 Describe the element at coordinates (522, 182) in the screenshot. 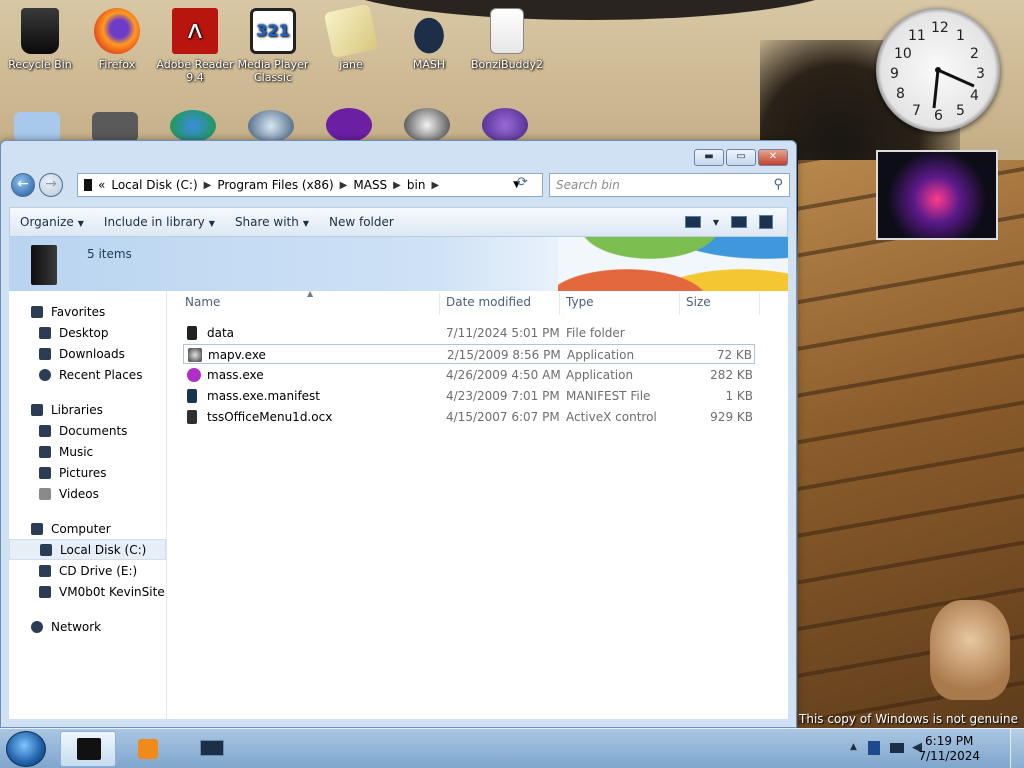

I see `refresh-icon: ⟳` at that location.